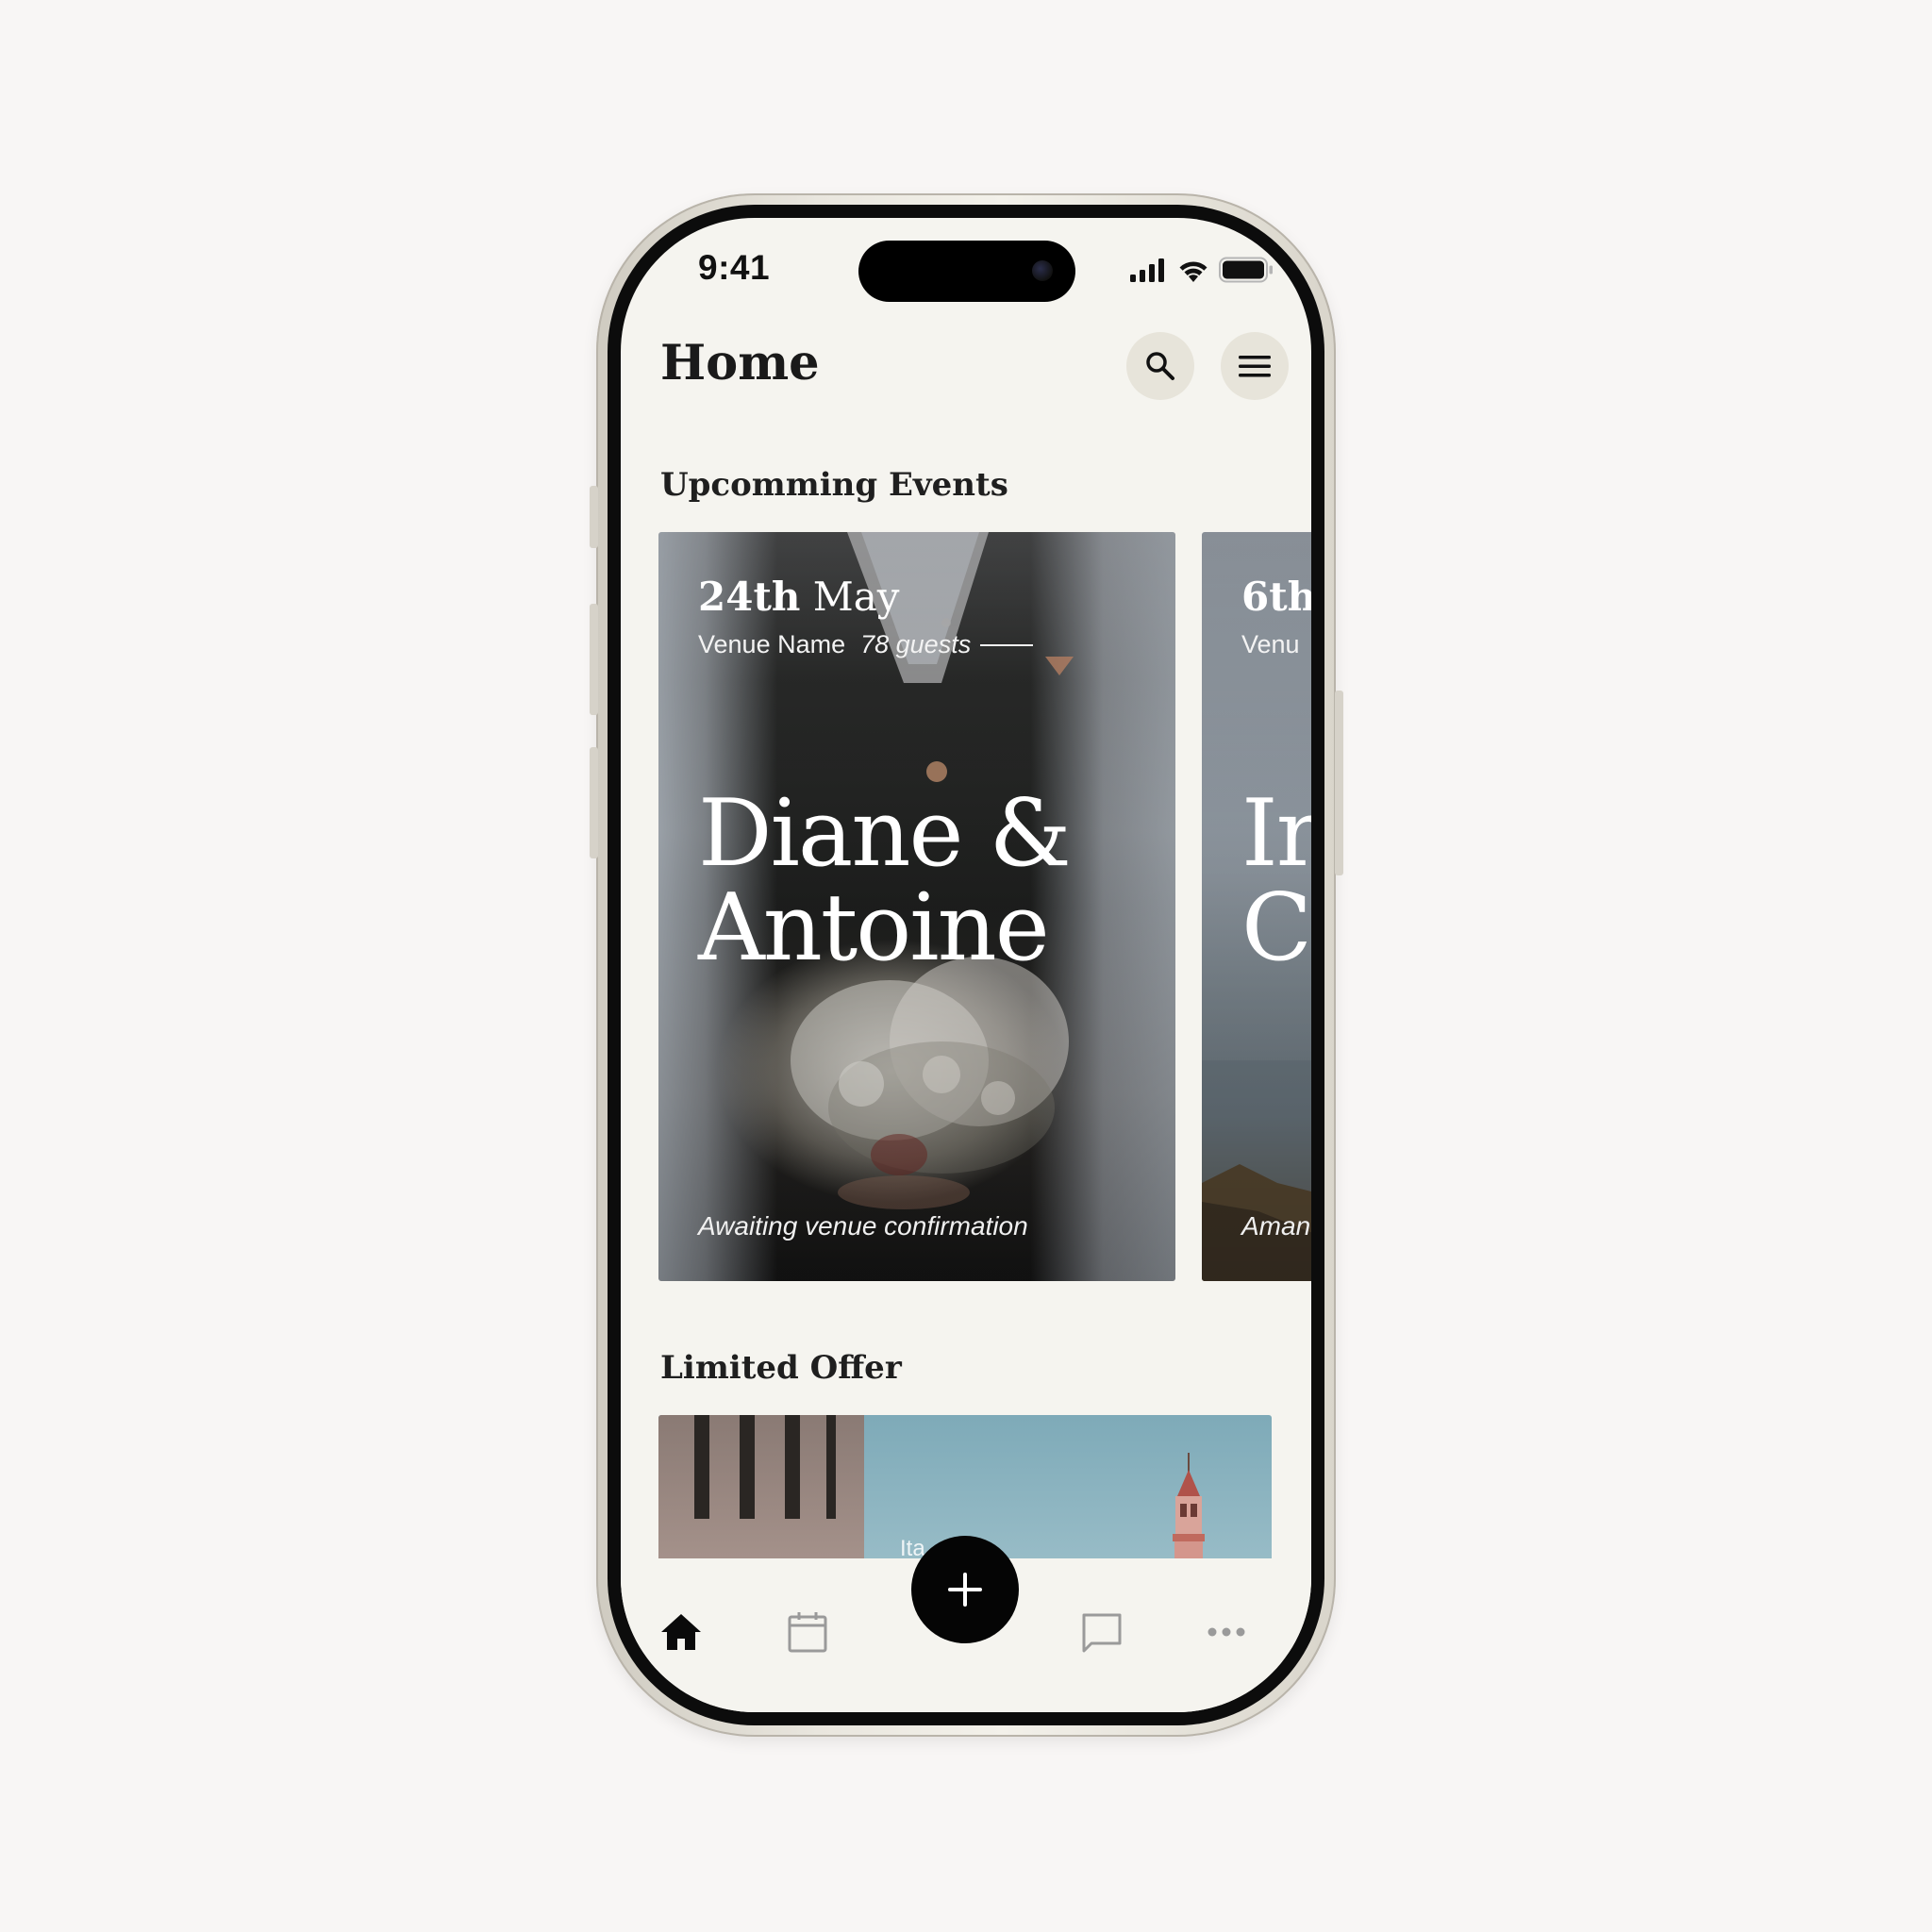  I want to click on cellular-signal-icon, so click(1147, 270).